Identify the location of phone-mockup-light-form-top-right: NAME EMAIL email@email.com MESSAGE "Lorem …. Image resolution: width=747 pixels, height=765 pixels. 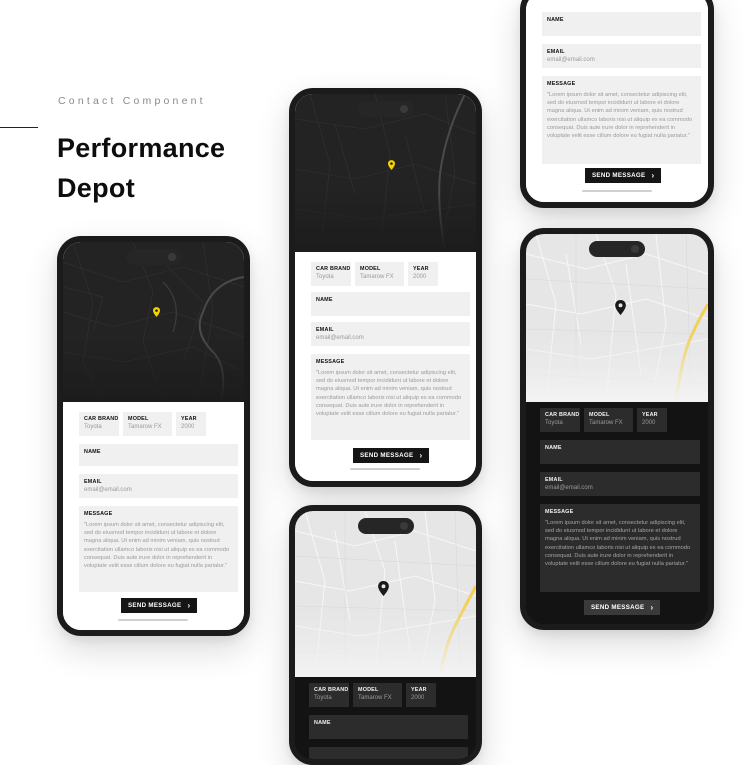
(617, 104).